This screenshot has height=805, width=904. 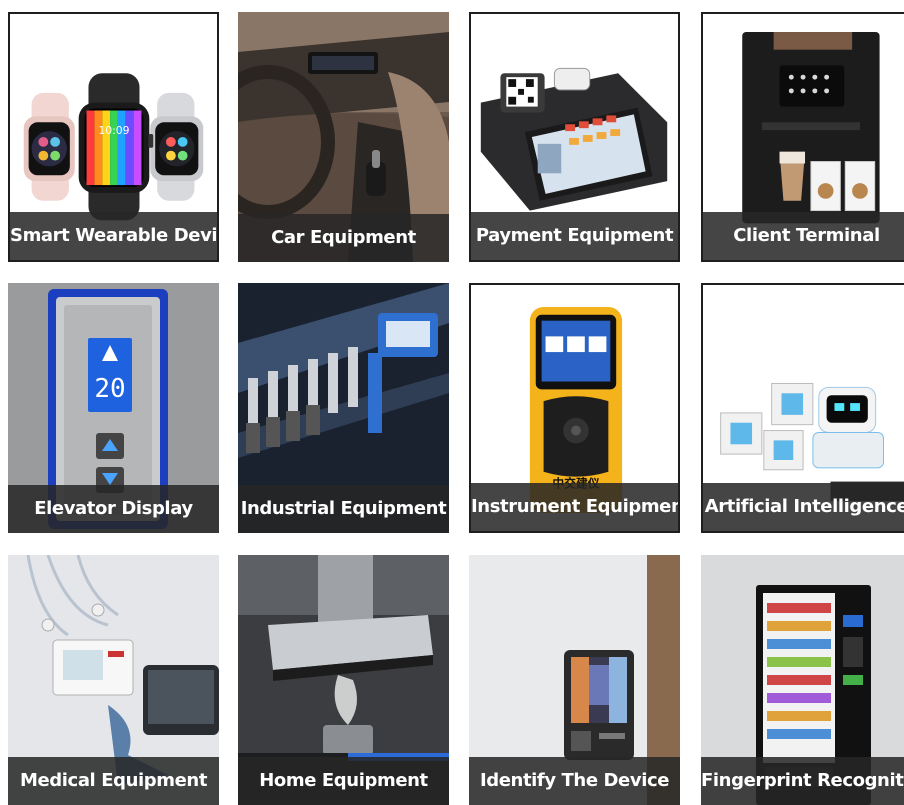 I want to click on tile-caption: Elevator Display, so click(x=113, y=509).